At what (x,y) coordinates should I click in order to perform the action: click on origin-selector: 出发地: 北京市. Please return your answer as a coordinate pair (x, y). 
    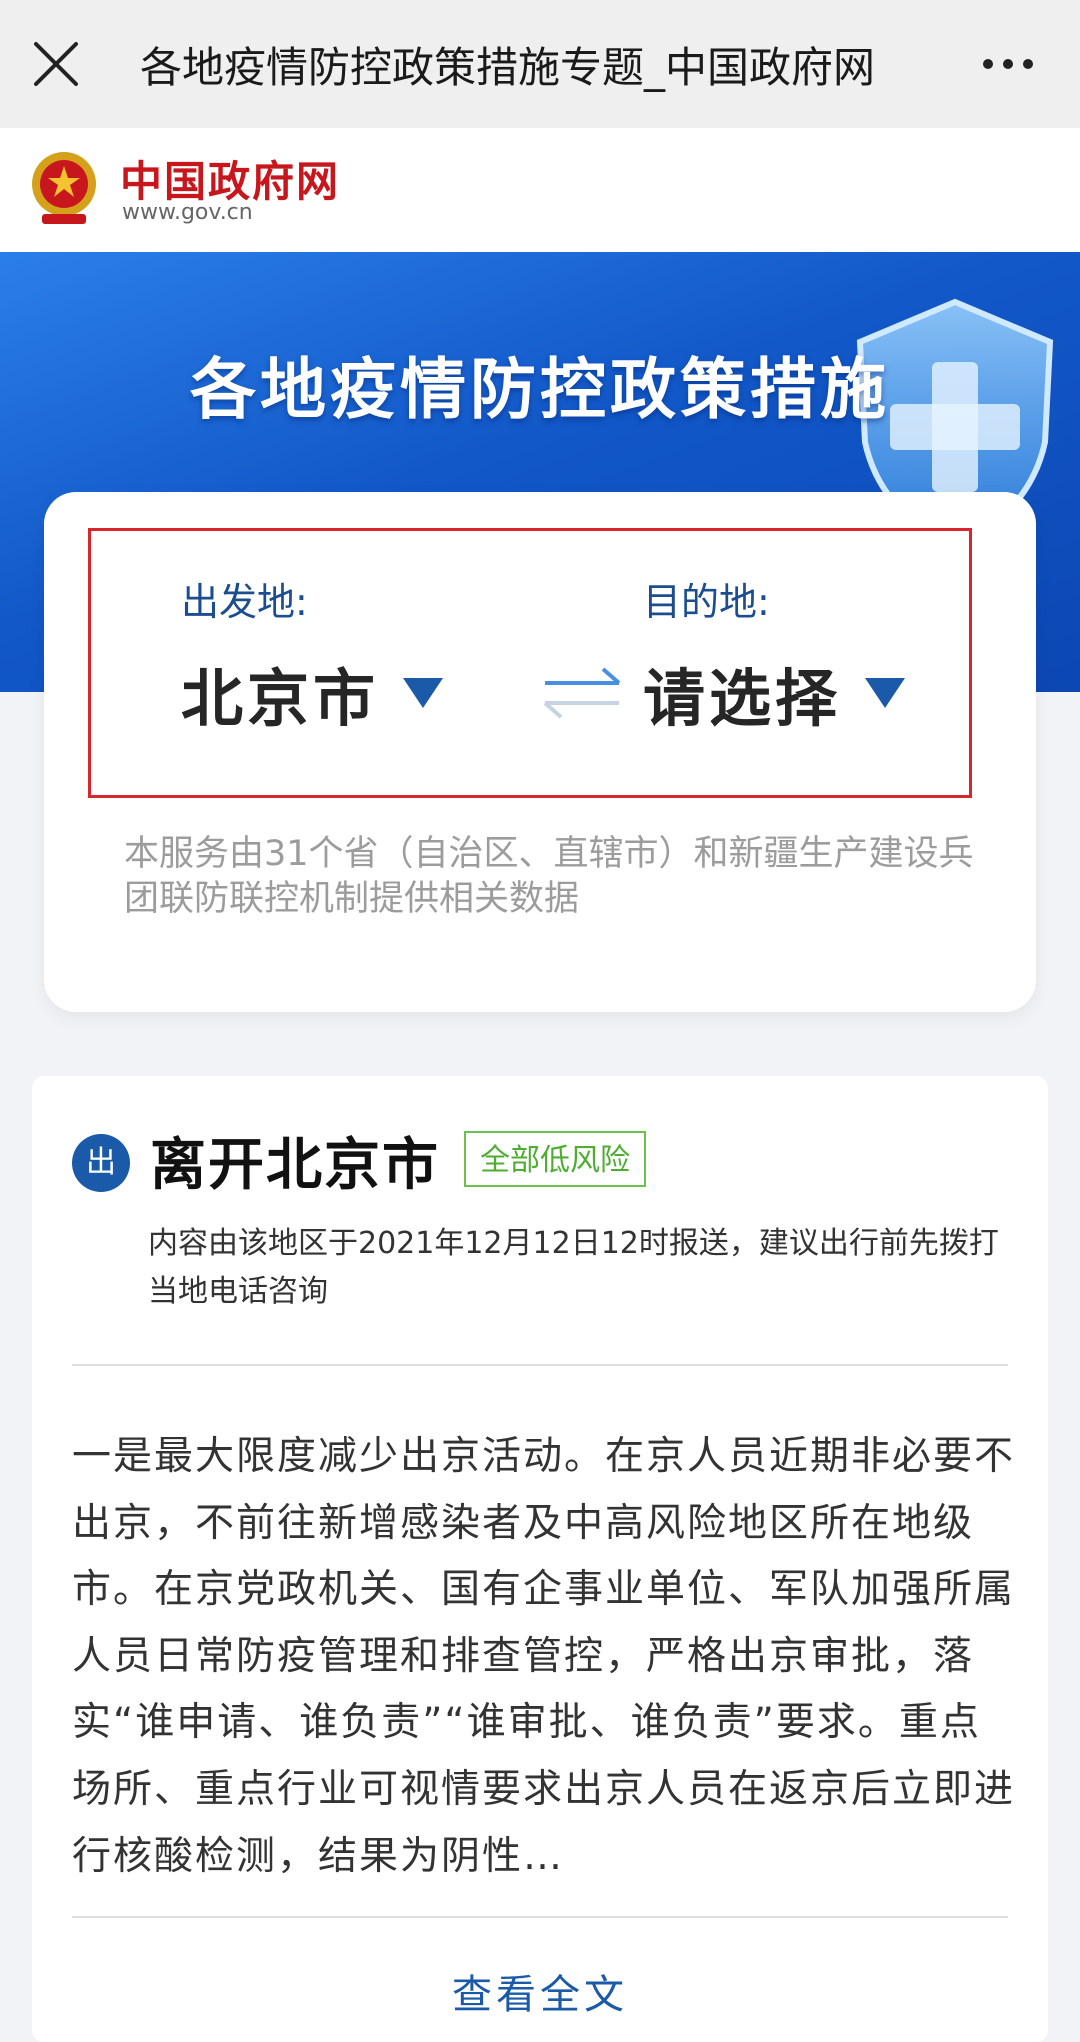
    Looking at the image, I should click on (312, 654).